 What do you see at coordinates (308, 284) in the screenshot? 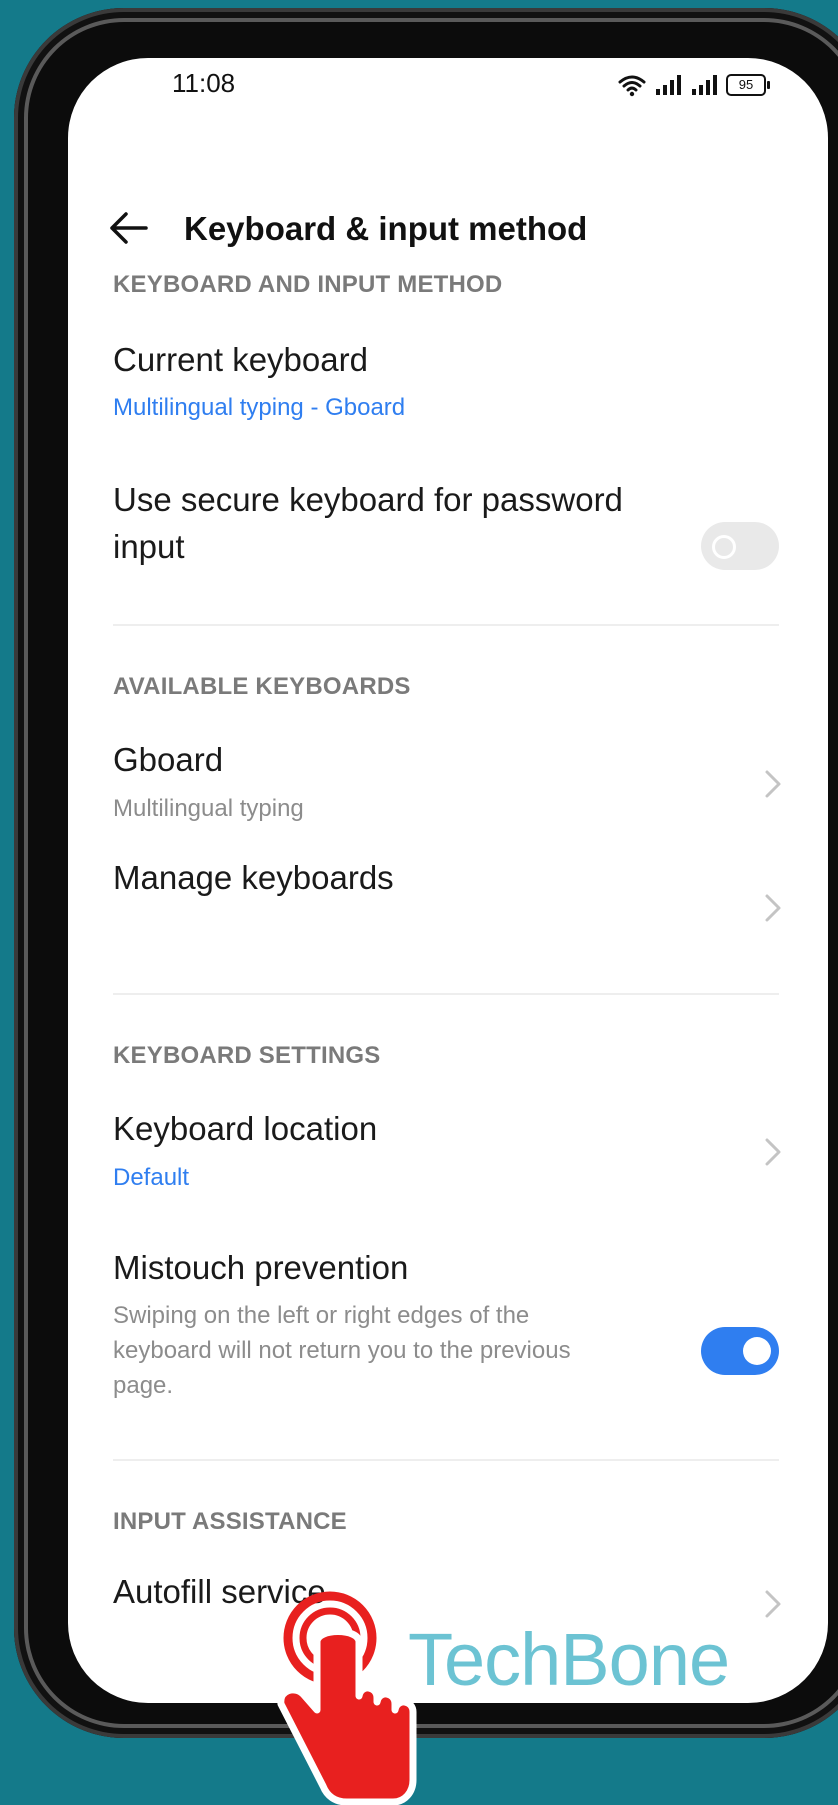
I see `section-label-keyboard-input: KEYBOARD AND INPUT METHOD` at bounding box center [308, 284].